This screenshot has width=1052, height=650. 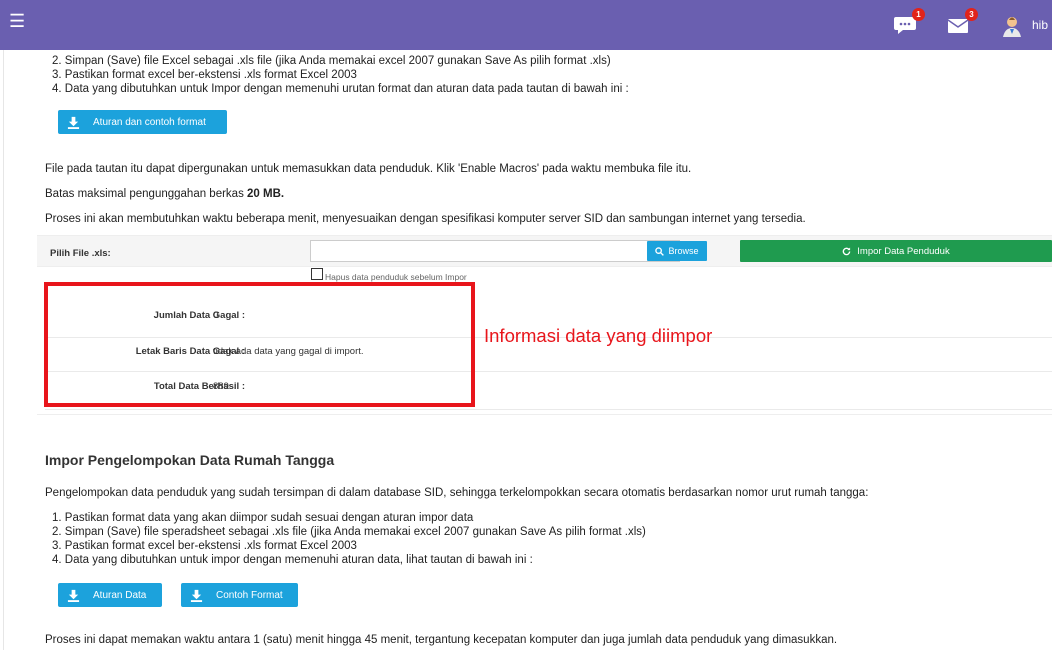 What do you see at coordinates (266, 194) in the screenshot?
I see `upload-limit-value: 20 MB.` at bounding box center [266, 194].